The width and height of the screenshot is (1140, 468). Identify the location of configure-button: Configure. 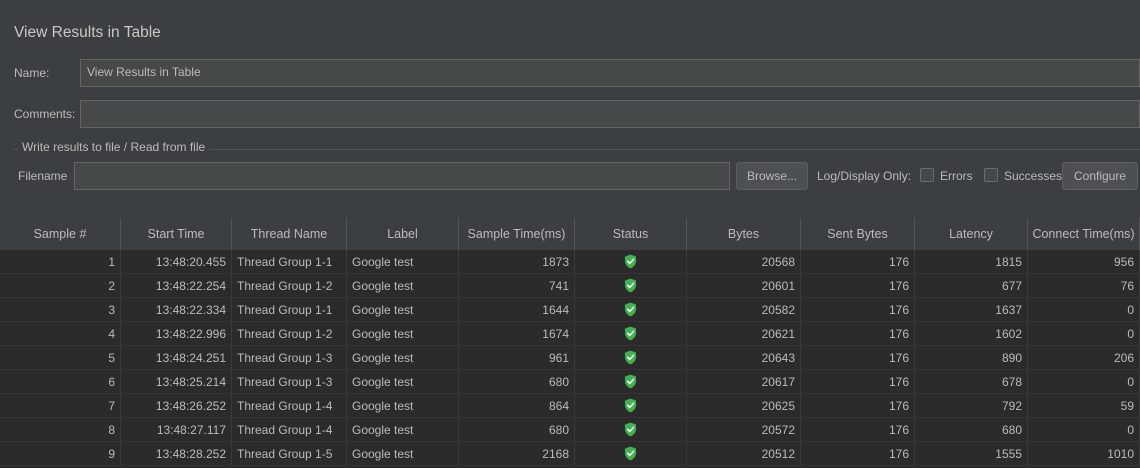
(1100, 176).